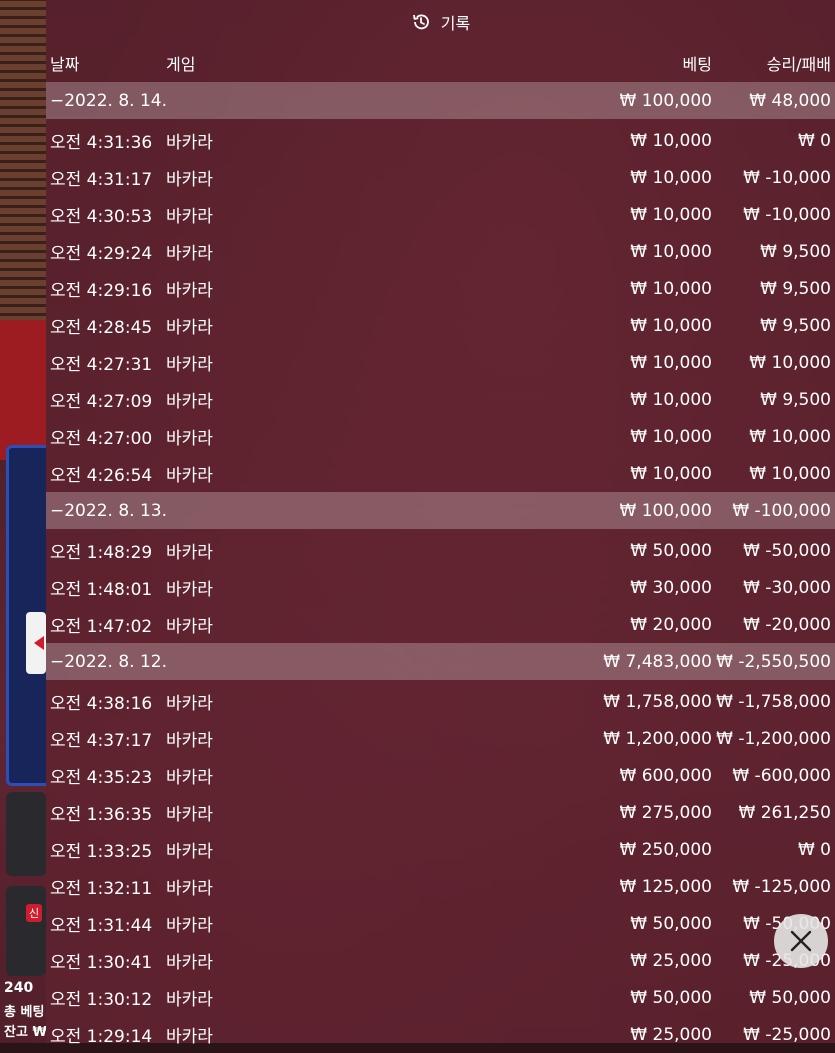 The height and width of the screenshot is (1053, 835). Describe the element at coordinates (26, 834) in the screenshot. I see `bet-spot` at that location.